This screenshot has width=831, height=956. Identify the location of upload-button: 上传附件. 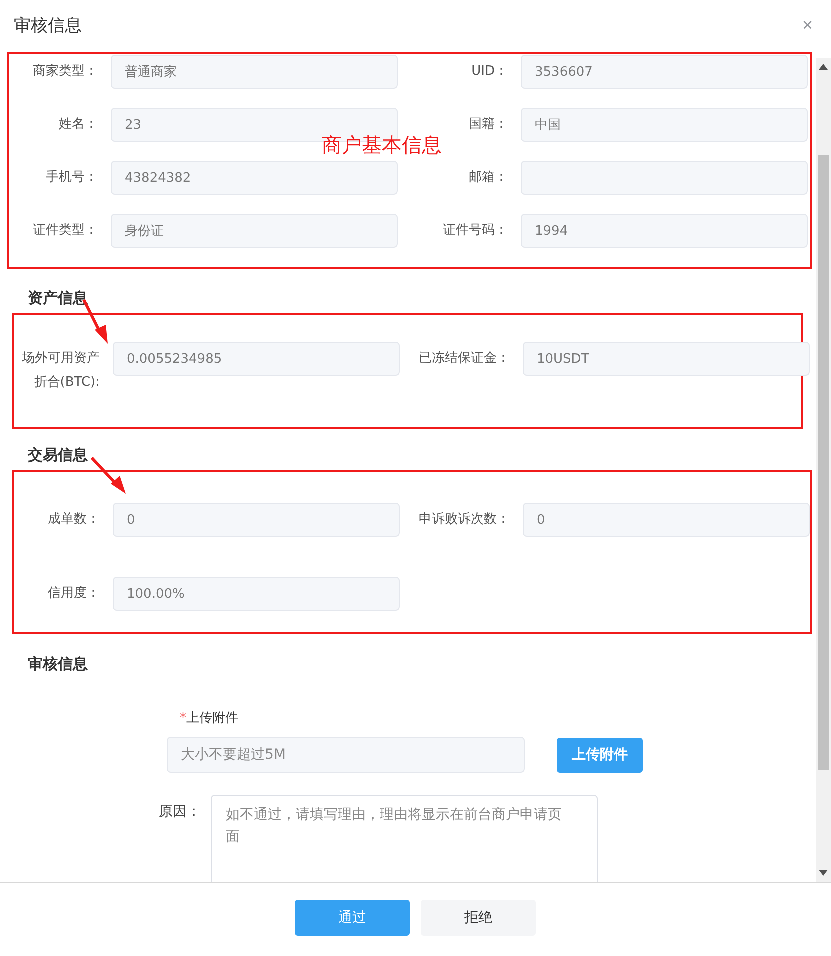
(600, 755).